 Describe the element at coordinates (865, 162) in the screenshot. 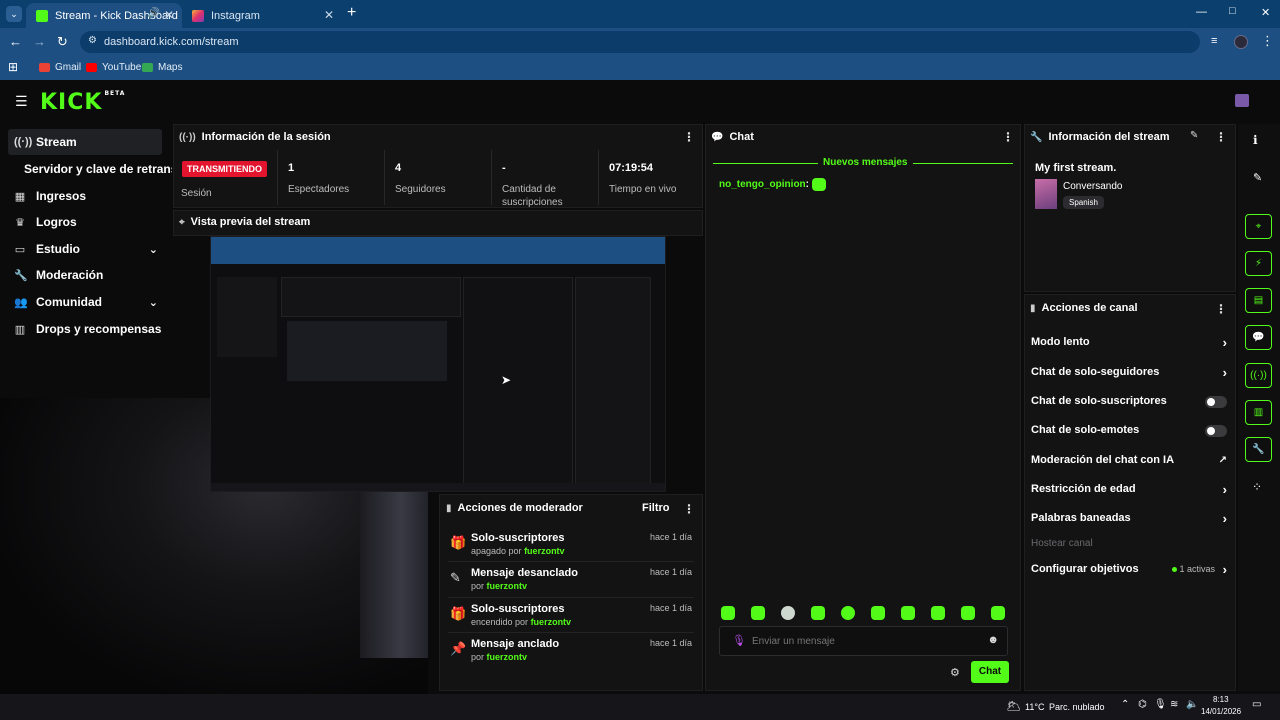

I see `new-messages-label: Nuevos mensajes` at that location.